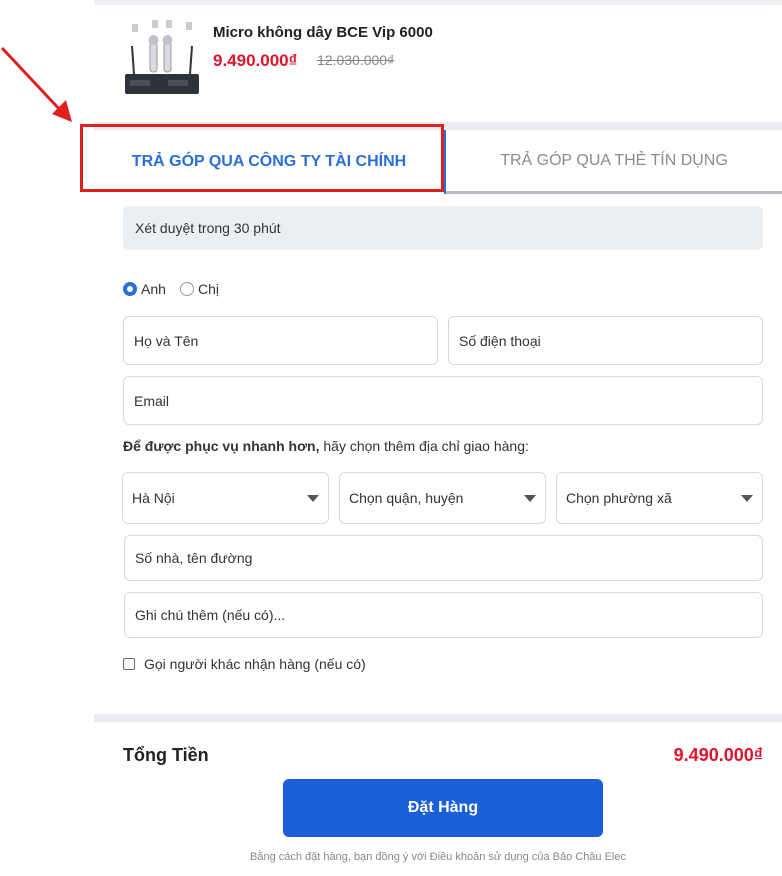 The width and height of the screenshot is (782, 876). Describe the element at coordinates (443, 558) in the screenshot. I see `address-input: Số nhà, tên đường` at that location.